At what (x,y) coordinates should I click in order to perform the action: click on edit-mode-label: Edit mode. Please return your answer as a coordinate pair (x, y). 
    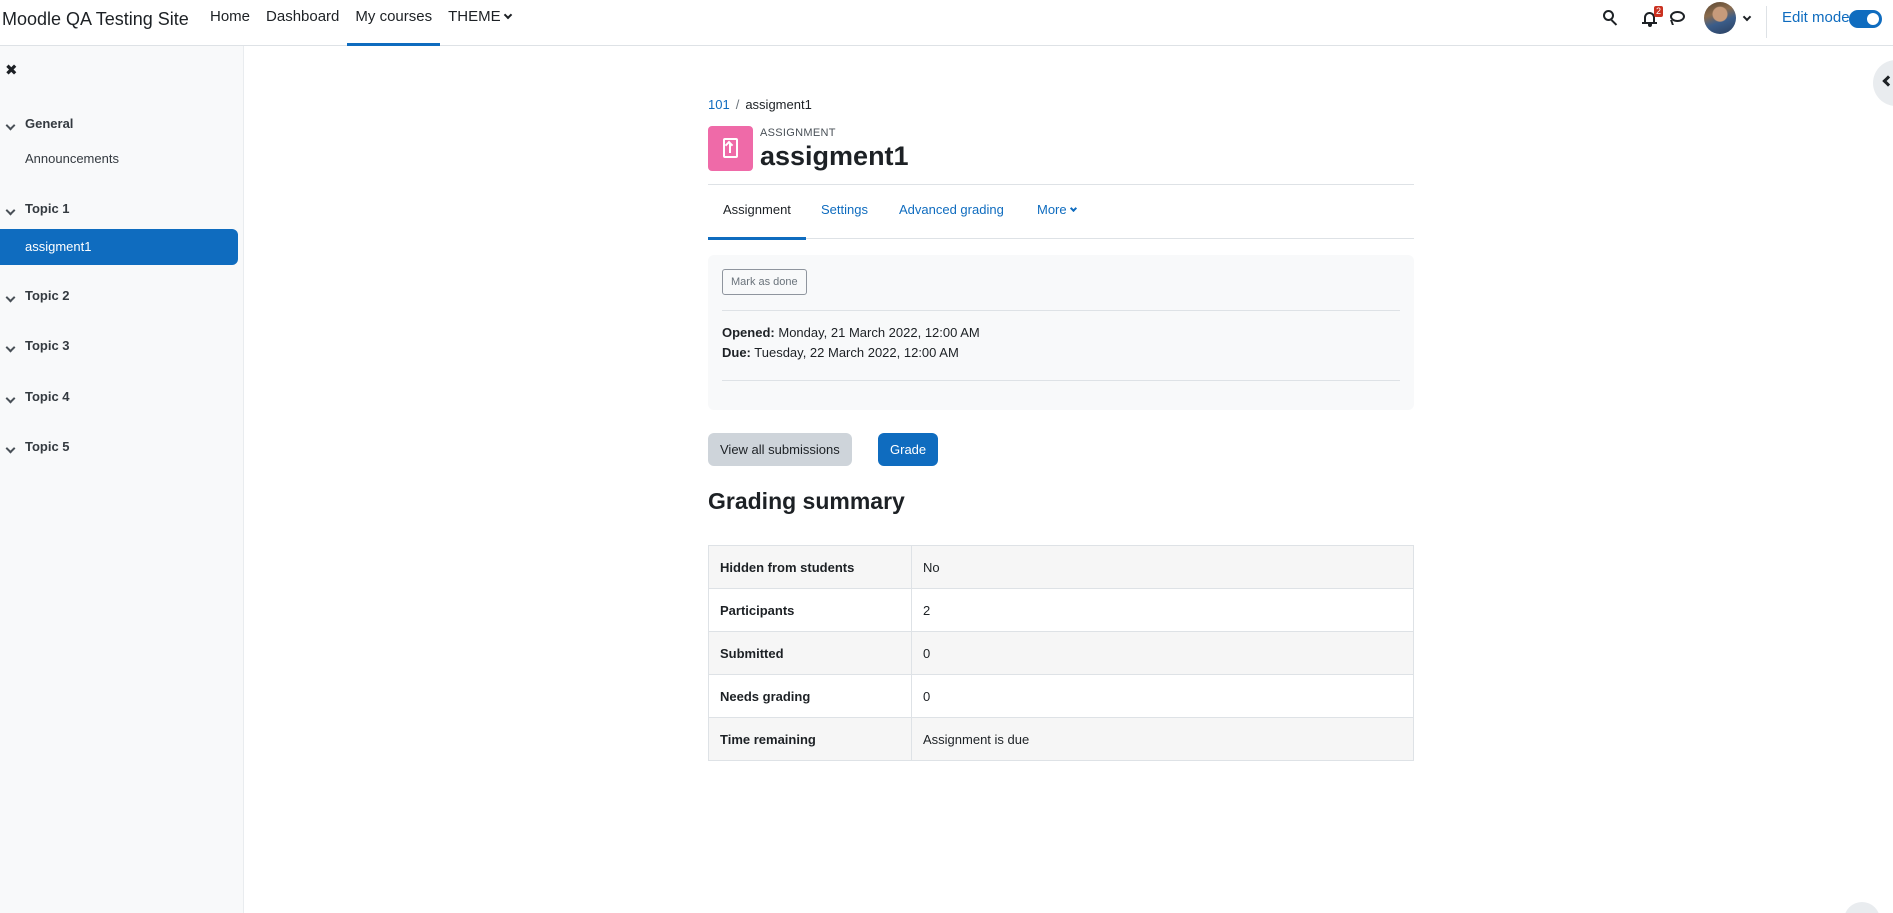
    Looking at the image, I should click on (1816, 17).